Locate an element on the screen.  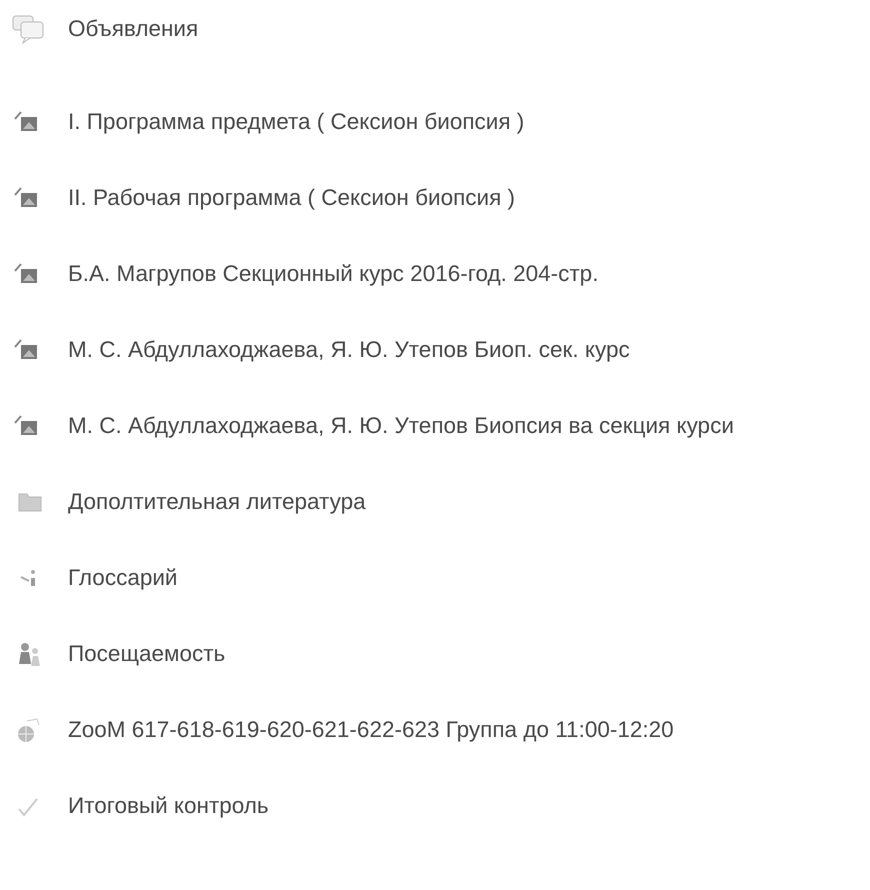
speech-bubbles-icon is located at coordinates (28, 29).